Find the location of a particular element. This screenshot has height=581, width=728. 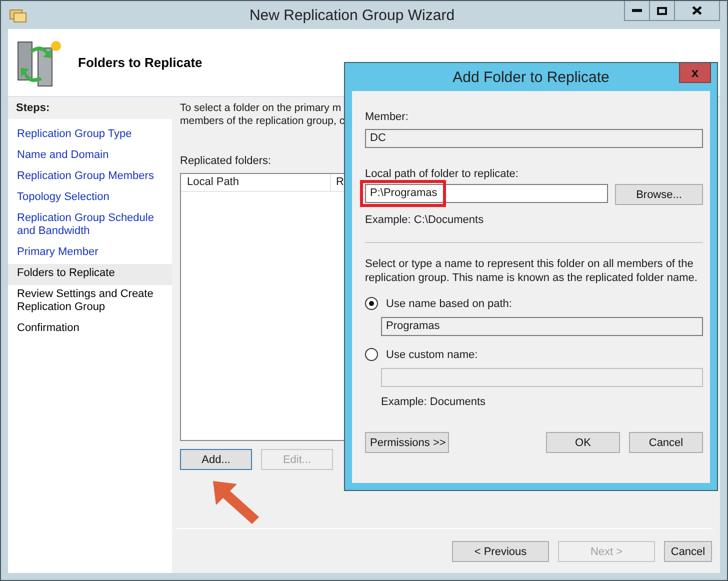

path-field: P:\Programas is located at coordinates (486, 193).